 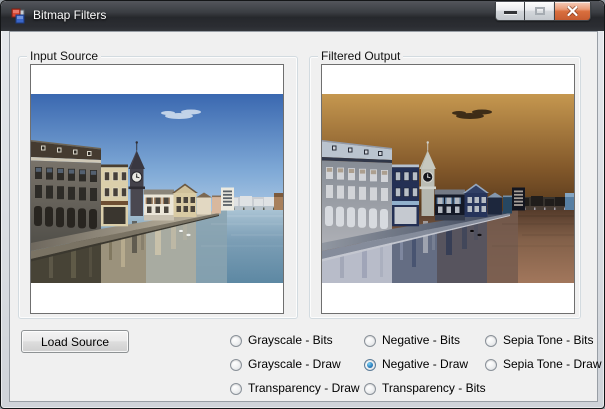 I want to click on radio-label: Sepia Tone - Draw, so click(x=552, y=364).